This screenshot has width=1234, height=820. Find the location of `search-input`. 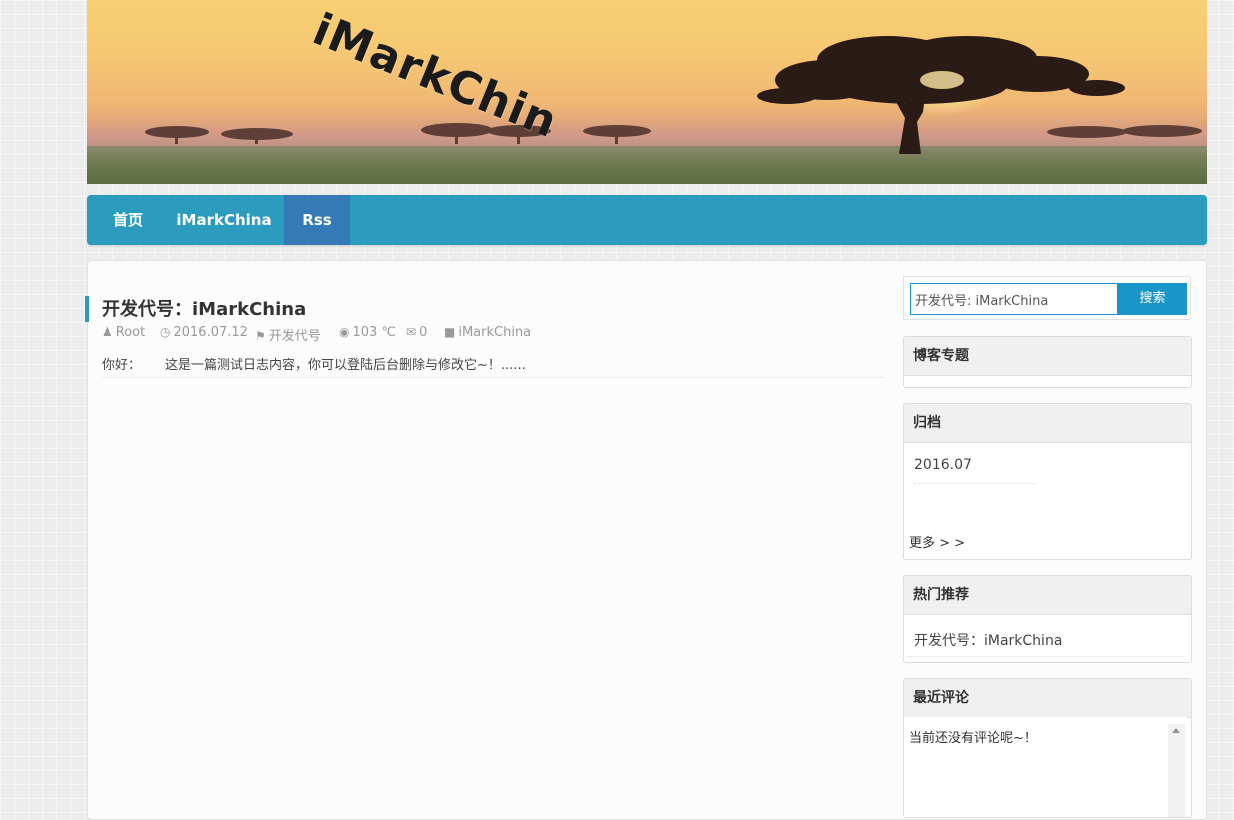

search-input is located at coordinates (1014, 299).